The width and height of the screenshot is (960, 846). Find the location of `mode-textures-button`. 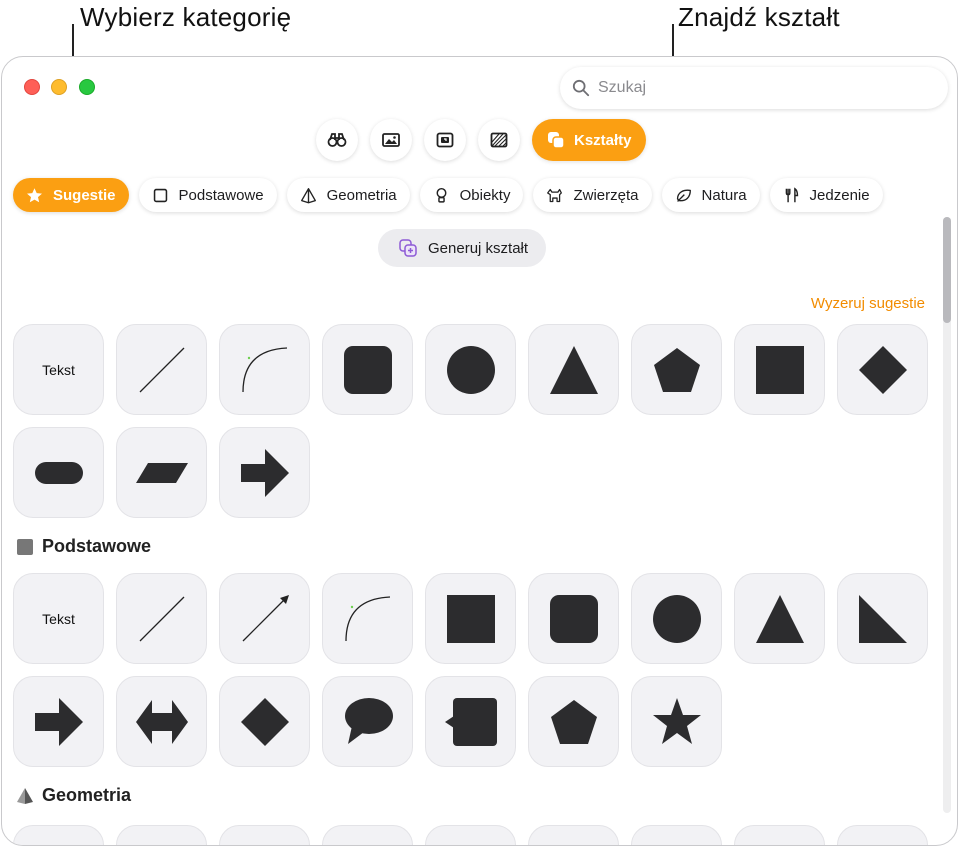

mode-textures-button is located at coordinates (499, 140).